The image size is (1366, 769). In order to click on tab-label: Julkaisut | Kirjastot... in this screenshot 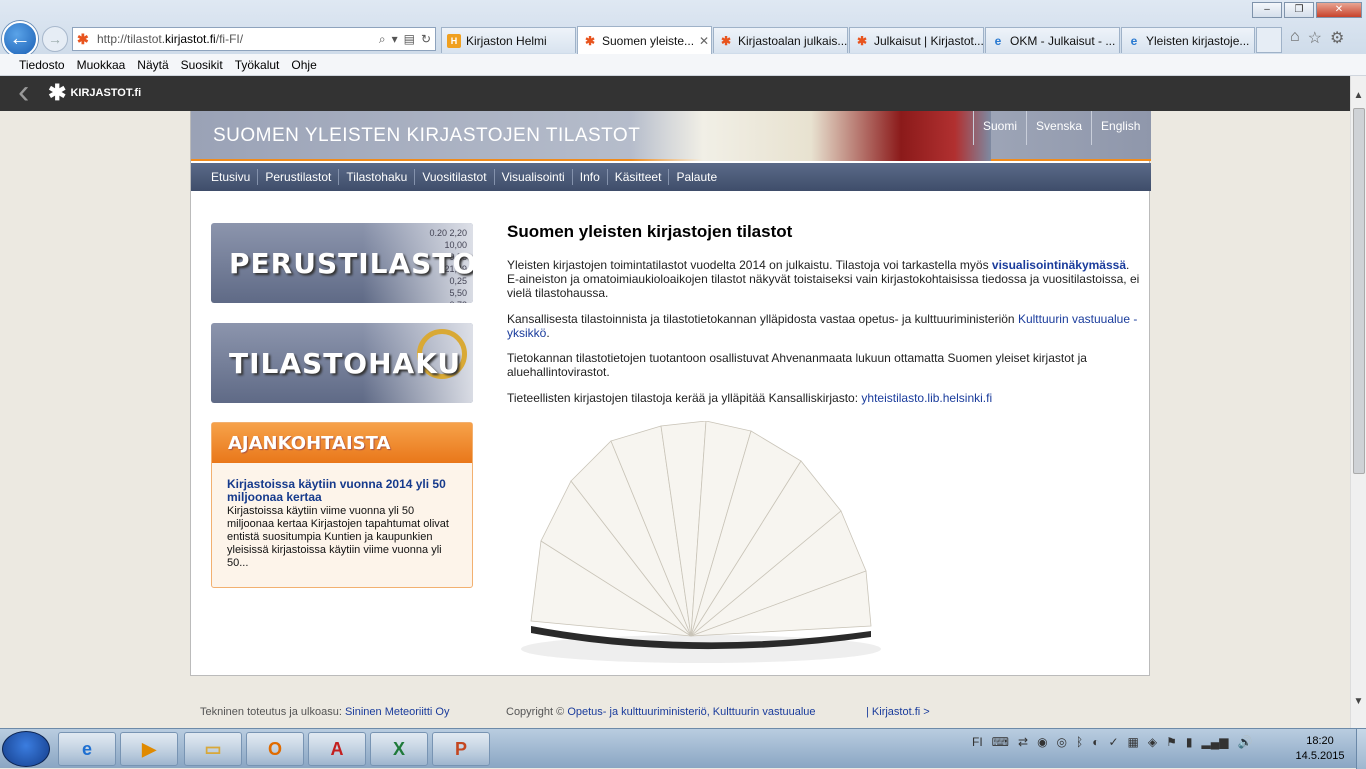, I will do `click(929, 40)`.